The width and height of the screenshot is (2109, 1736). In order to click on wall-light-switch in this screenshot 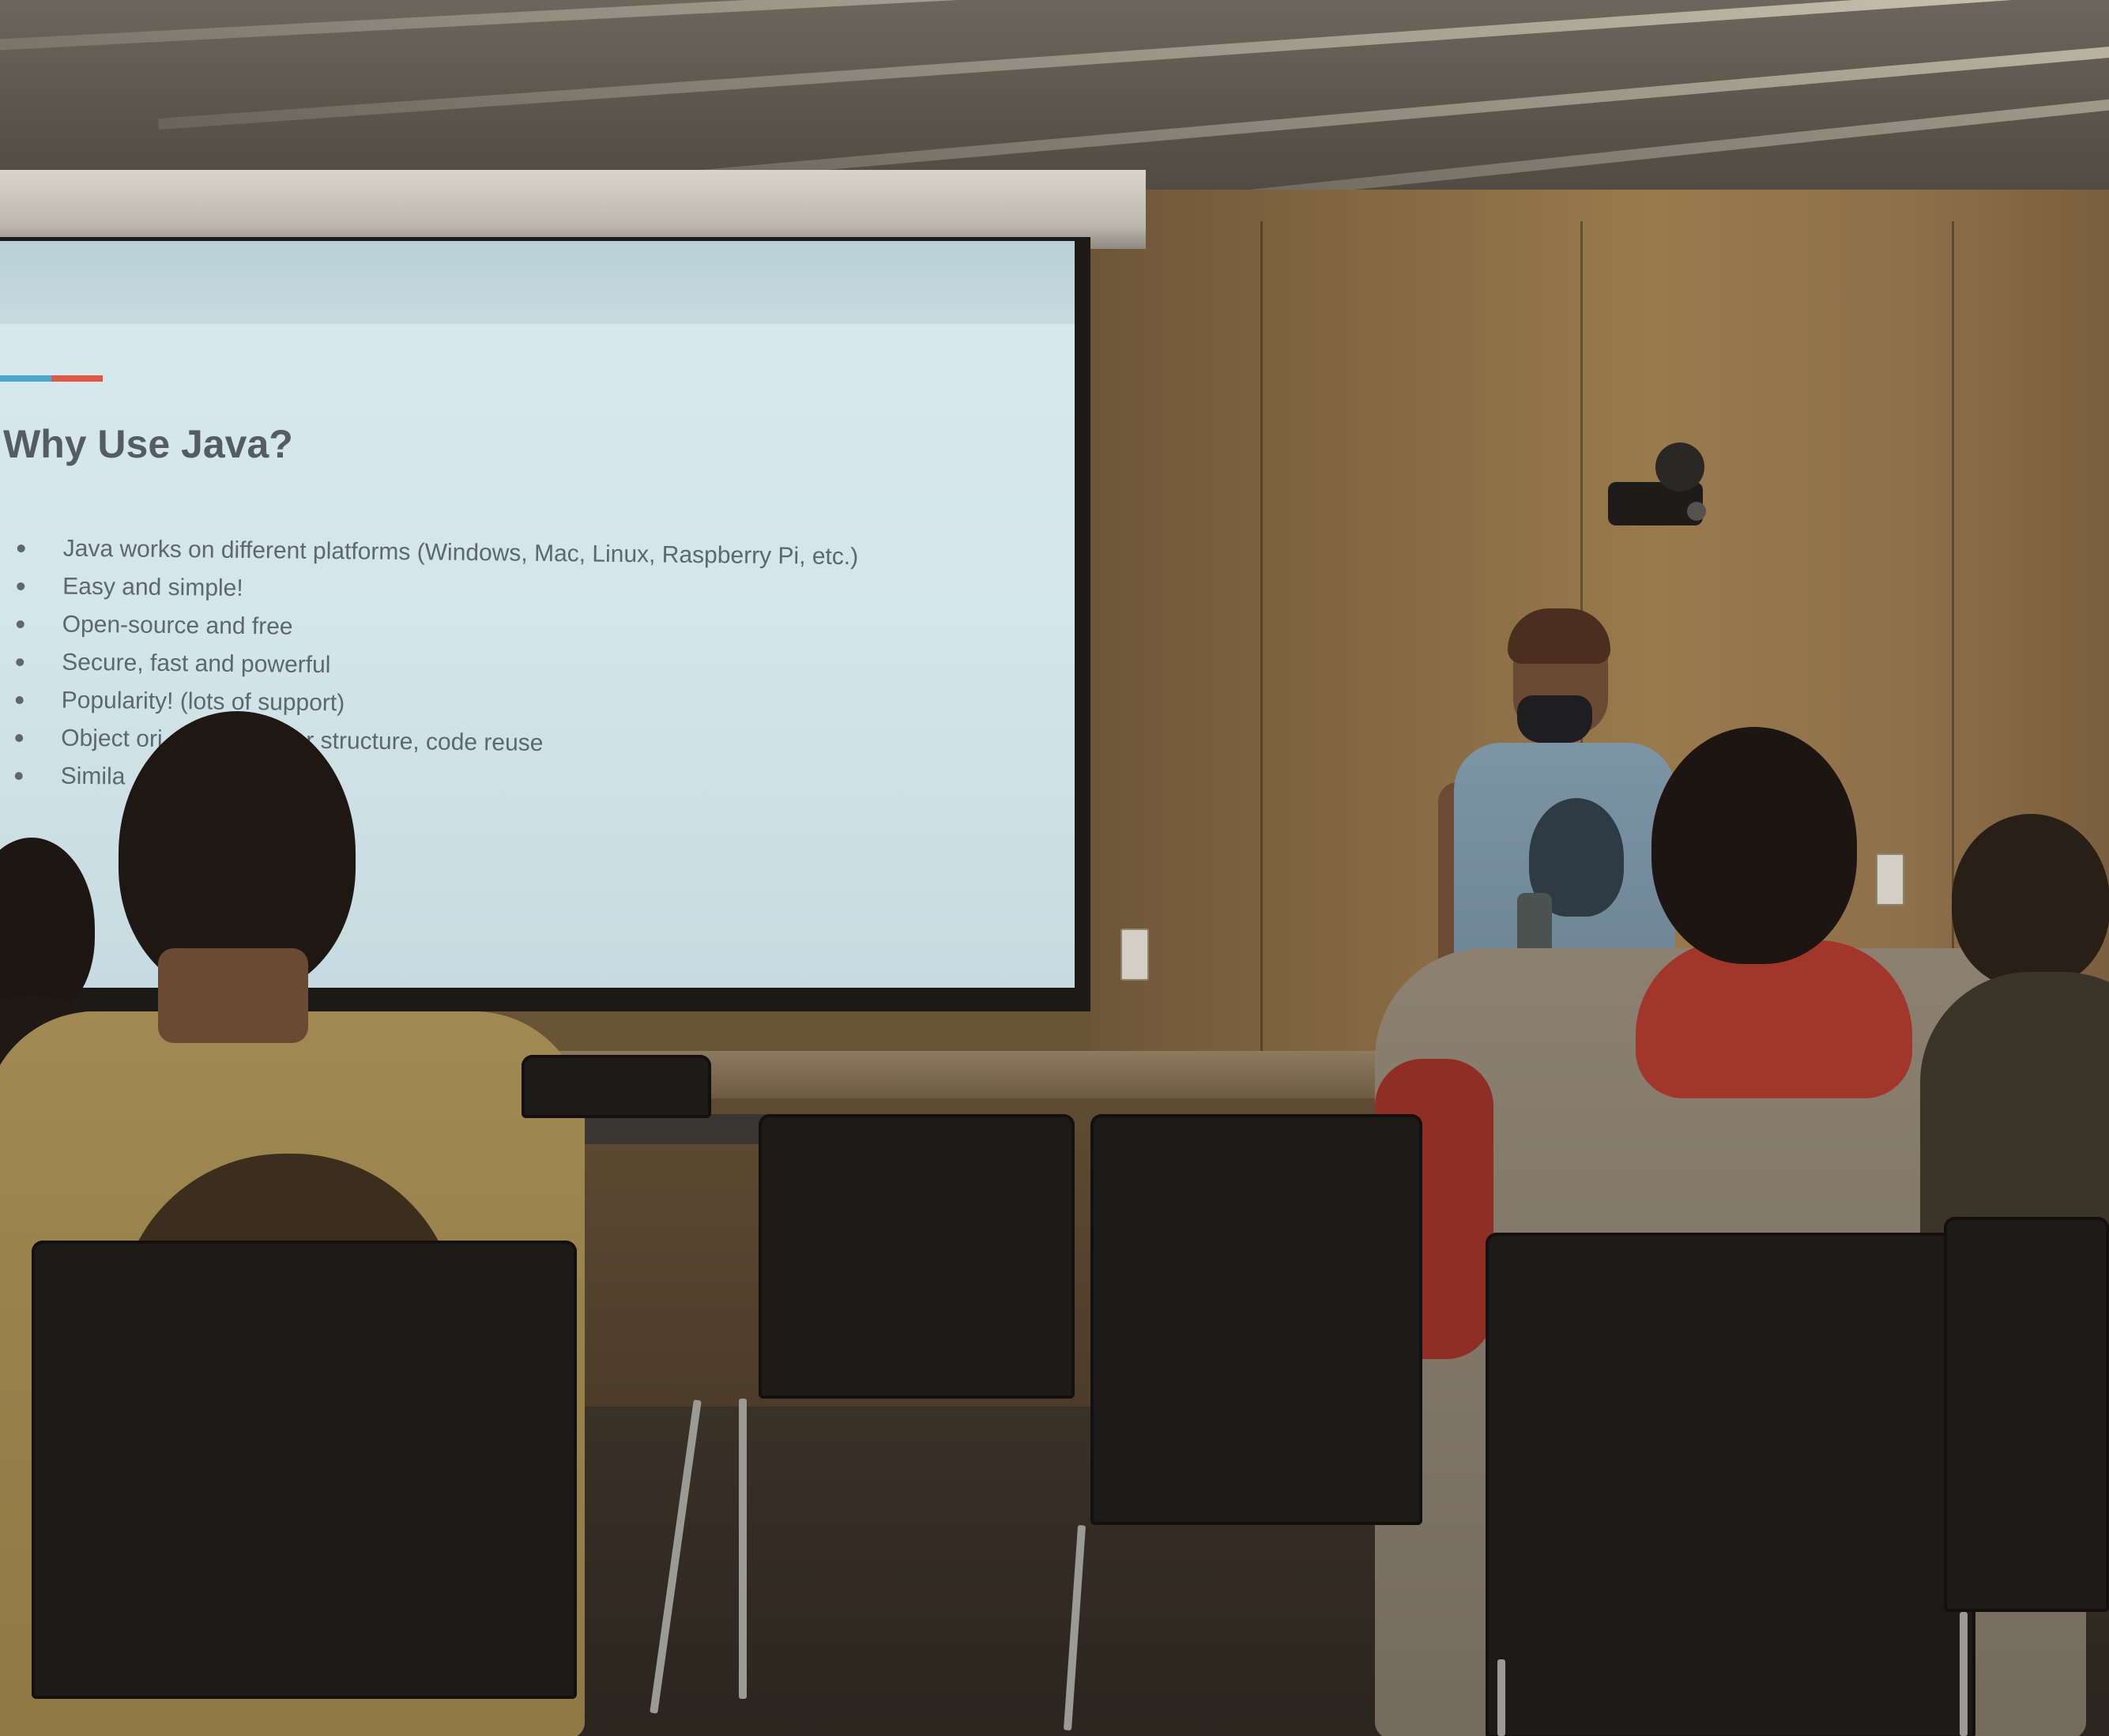, I will do `click(1890, 879)`.